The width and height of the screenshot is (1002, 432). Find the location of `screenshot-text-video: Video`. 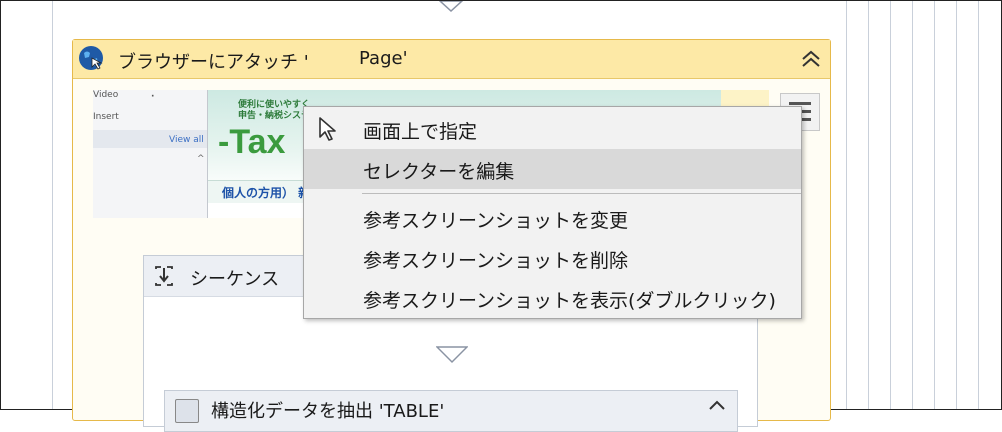

screenshot-text-video: Video is located at coordinates (106, 95).